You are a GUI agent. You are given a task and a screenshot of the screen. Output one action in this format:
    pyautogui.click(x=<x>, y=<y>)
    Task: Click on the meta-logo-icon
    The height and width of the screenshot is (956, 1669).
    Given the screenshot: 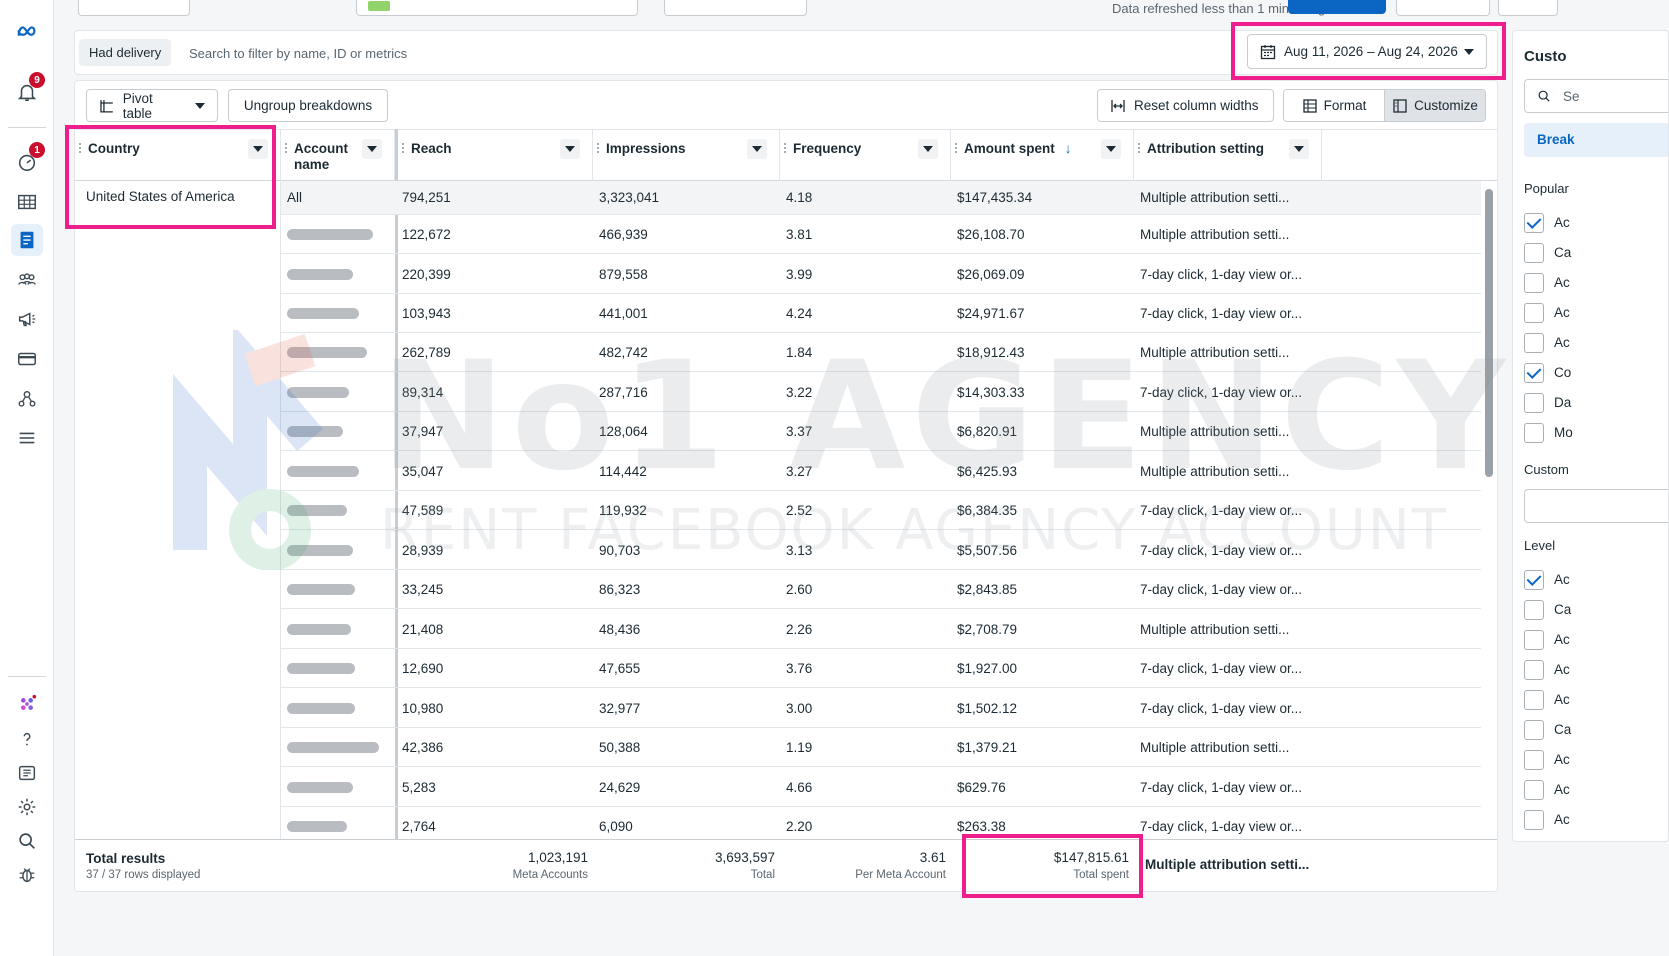 What is the action you would take?
    pyautogui.click(x=27, y=32)
    